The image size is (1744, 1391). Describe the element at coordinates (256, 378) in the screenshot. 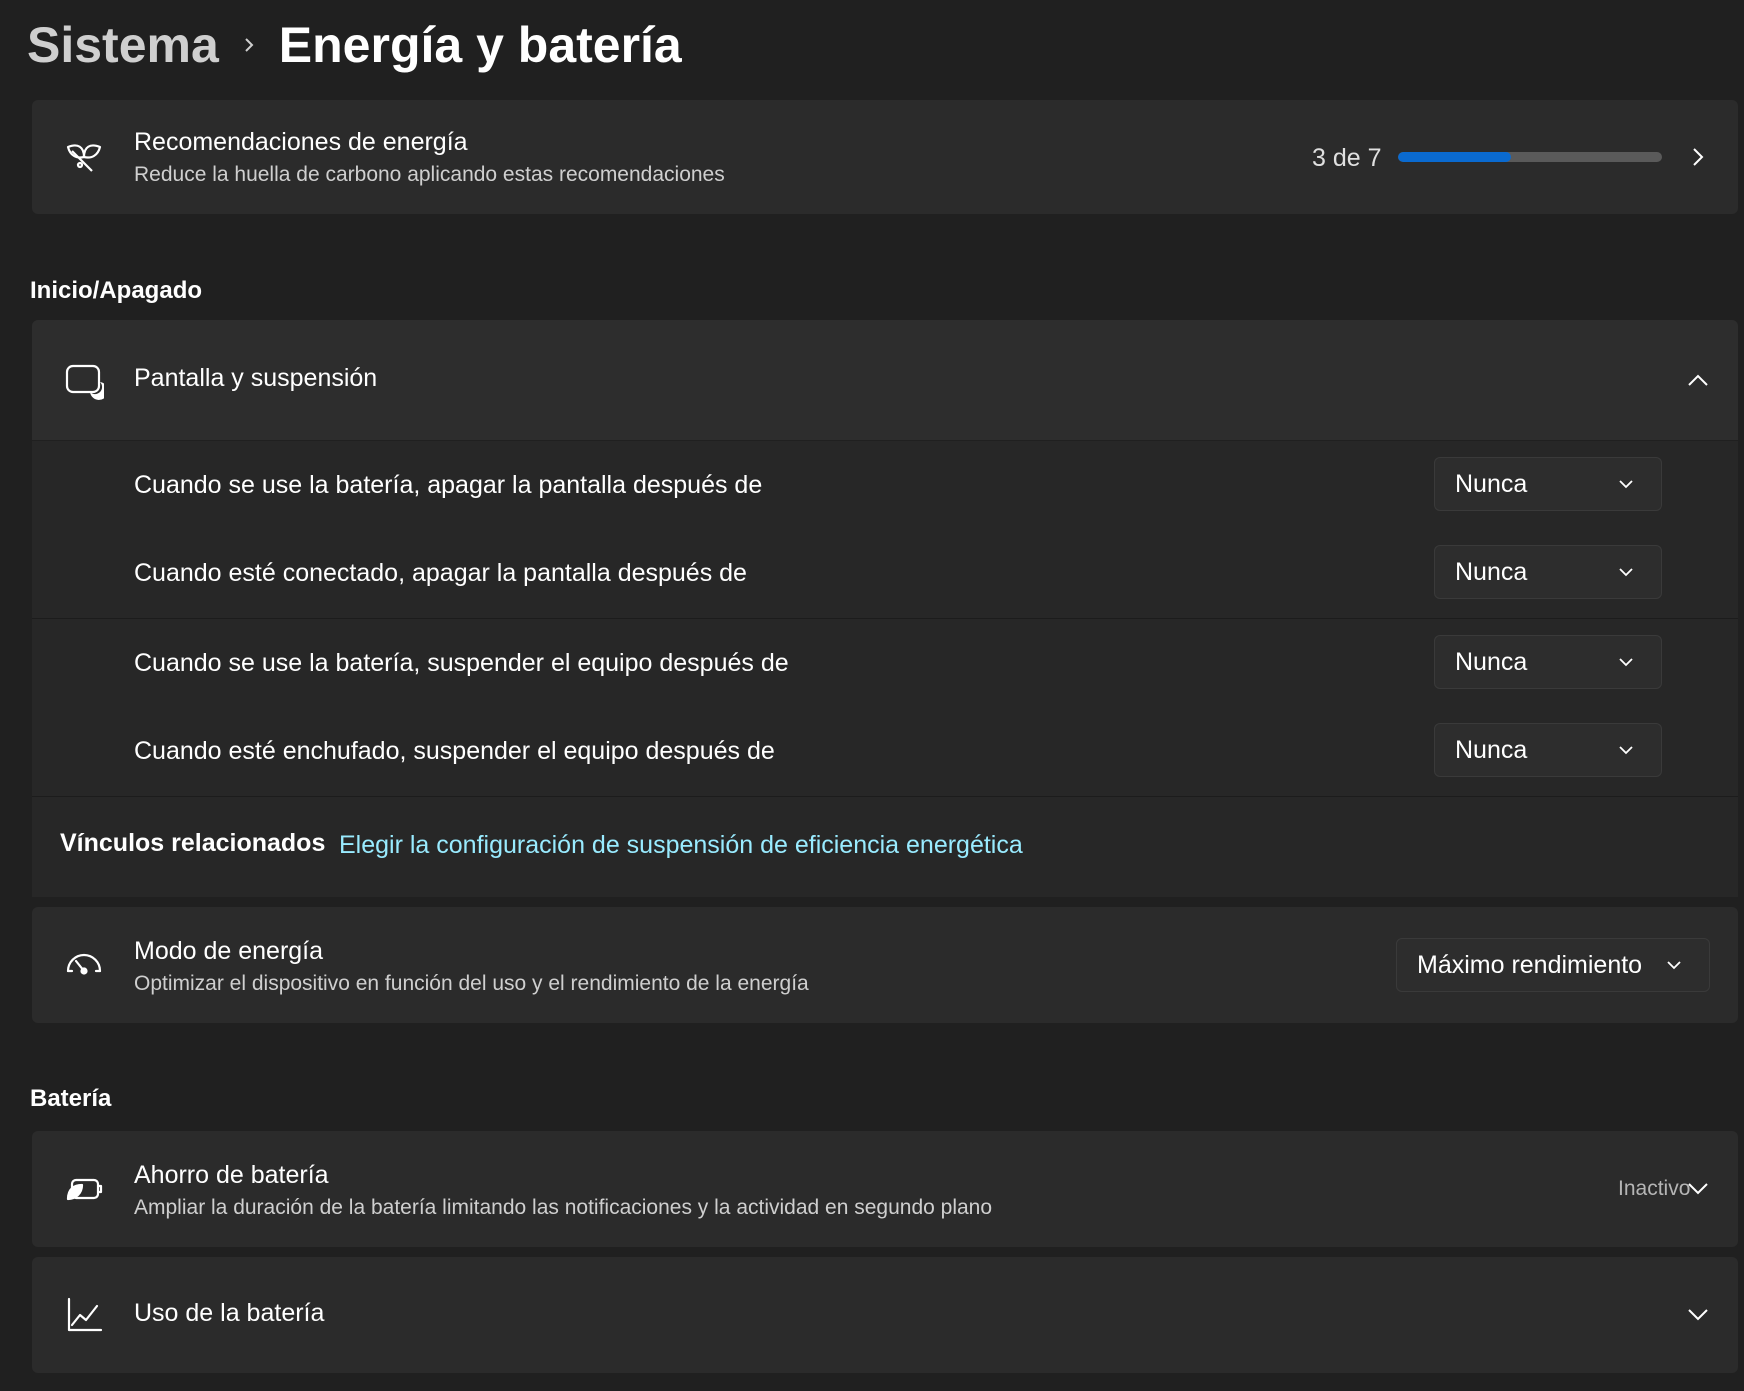

I see `screen-sleep-title: Pantalla y suspensión` at that location.